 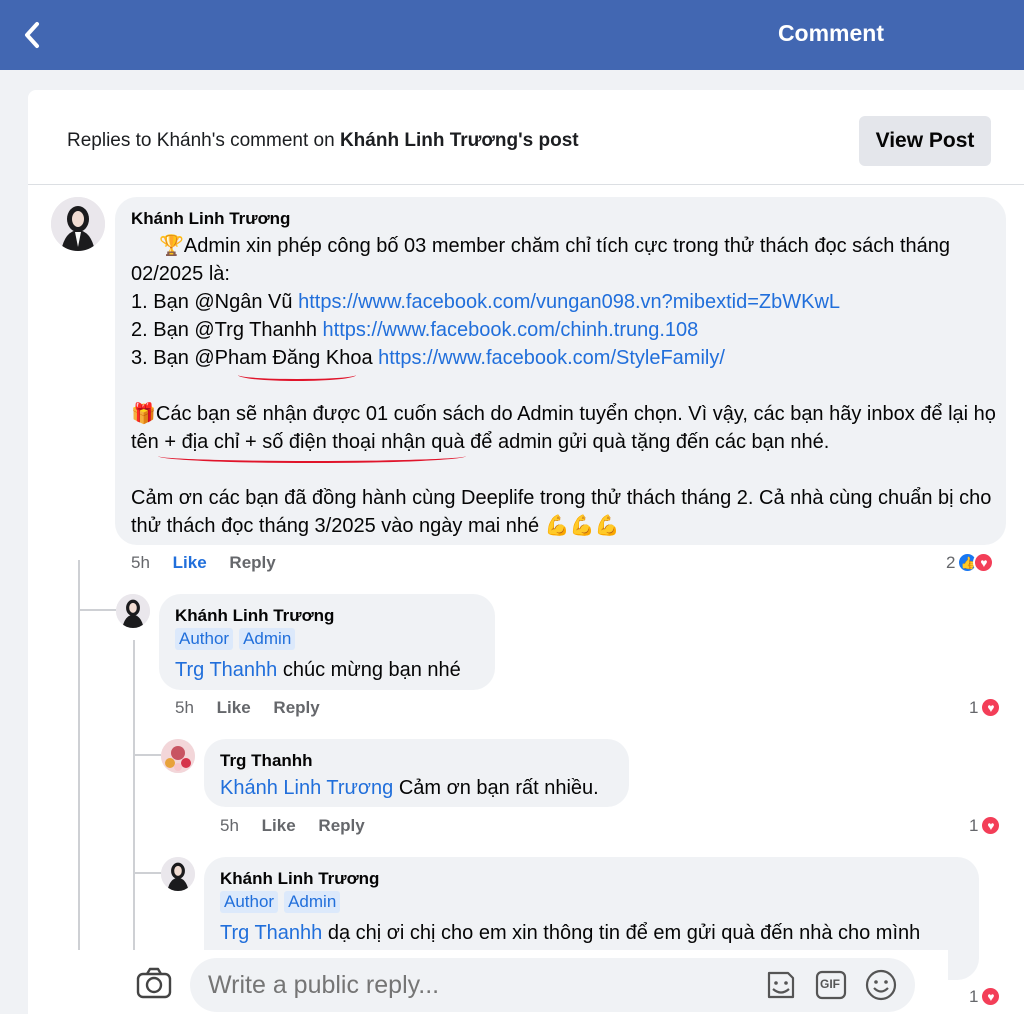 I want to click on comment-link: https://www.facebook.com/StyleFamily/, so click(x=551, y=358).